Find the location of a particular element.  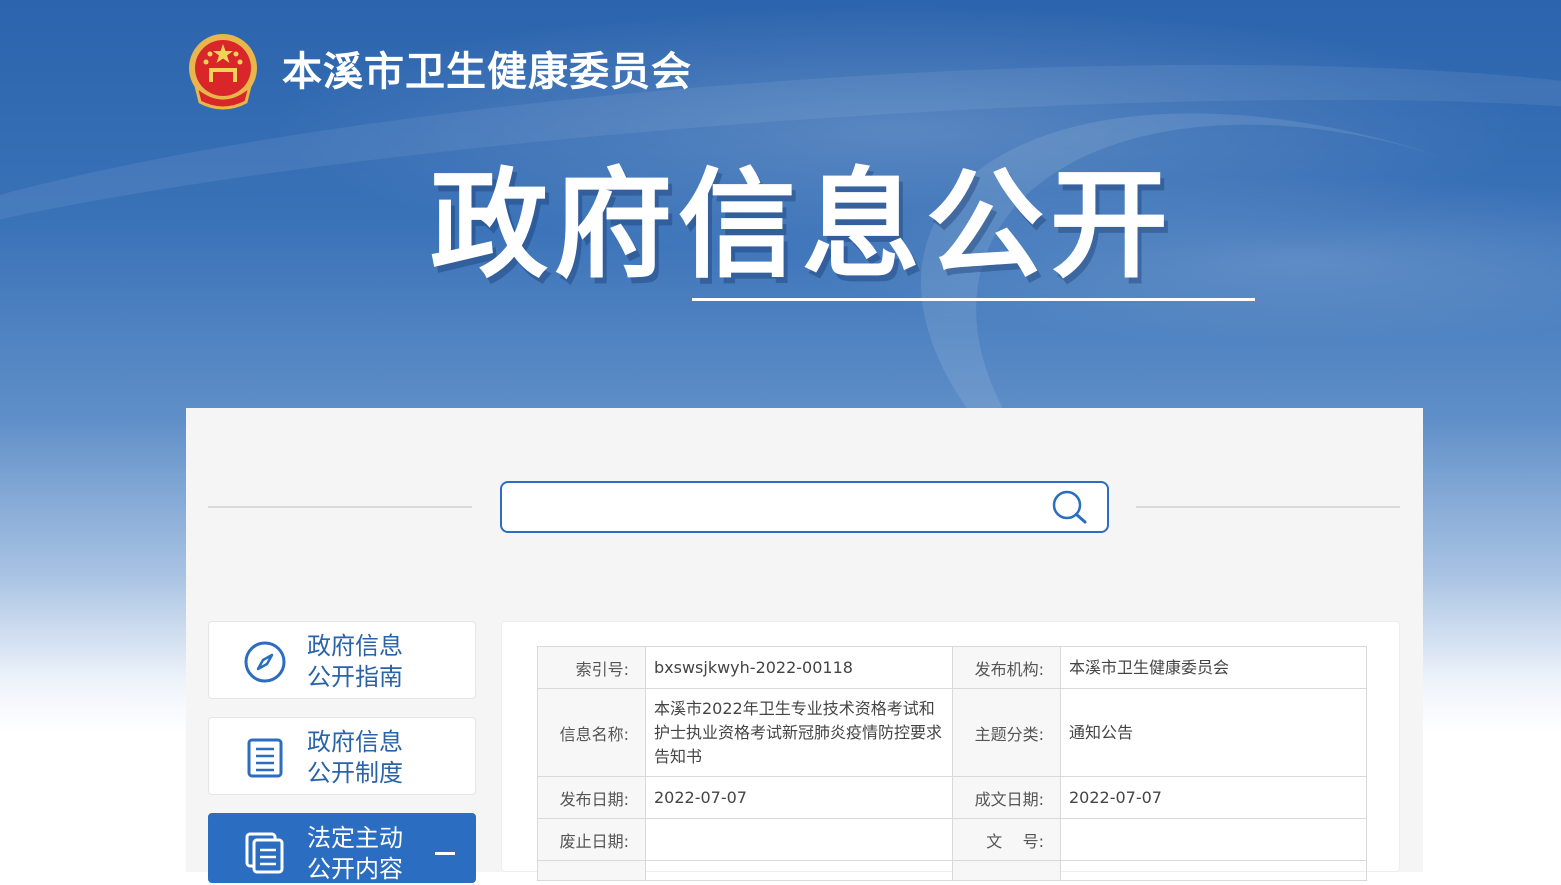

table-row: 废止日期: 文 号: is located at coordinates (952, 839).